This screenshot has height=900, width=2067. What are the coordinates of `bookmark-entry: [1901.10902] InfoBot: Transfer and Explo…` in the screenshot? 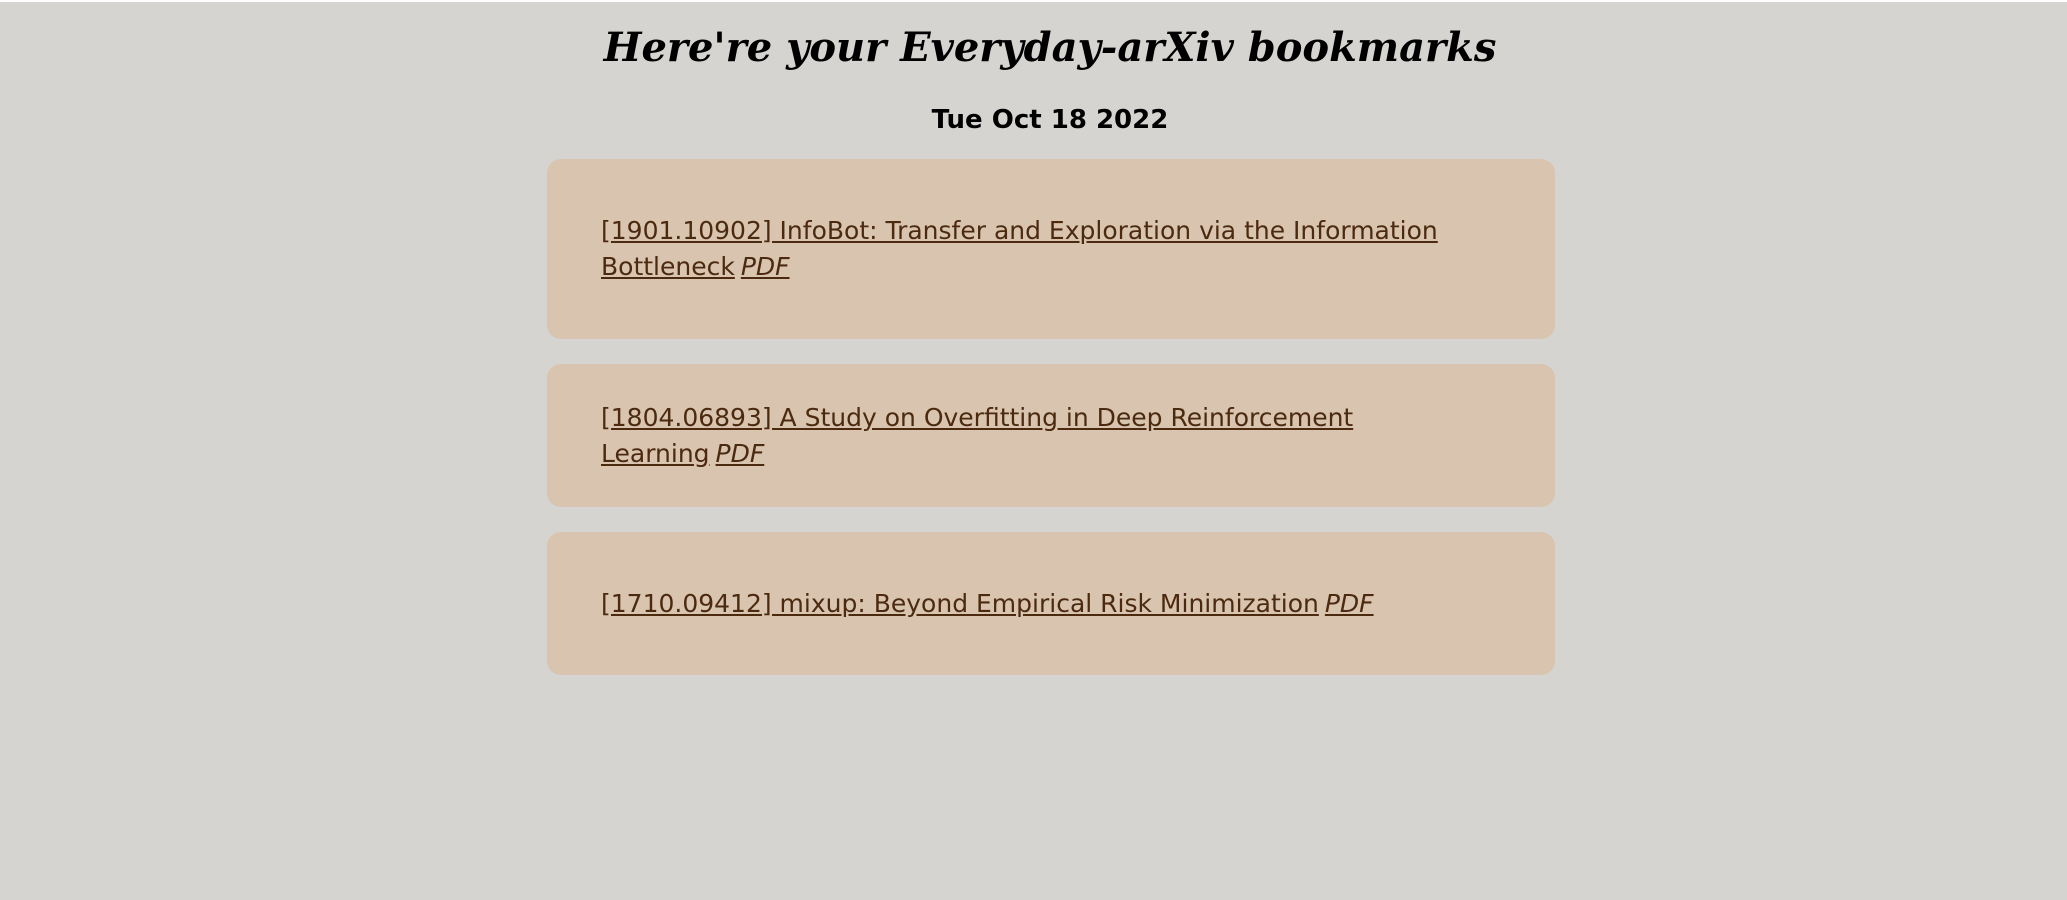 It's located at (1051, 249).